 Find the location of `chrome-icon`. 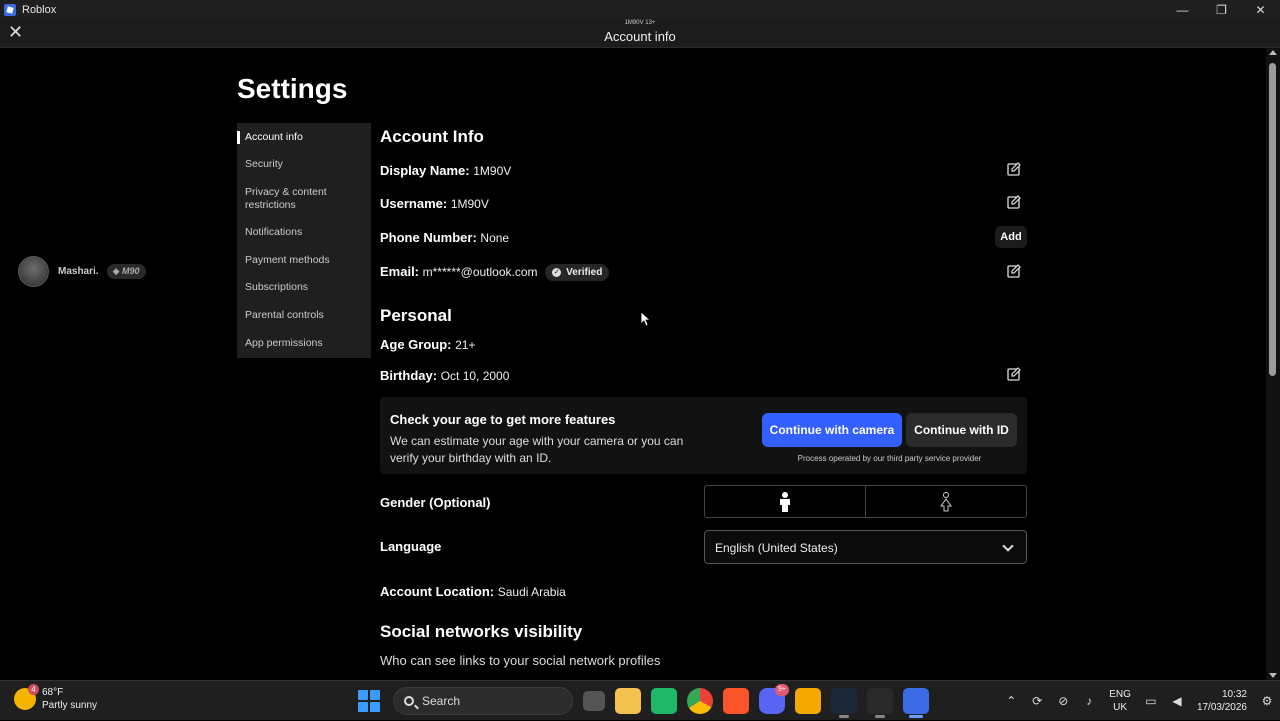

chrome-icon is located at coordinates (700, 701).